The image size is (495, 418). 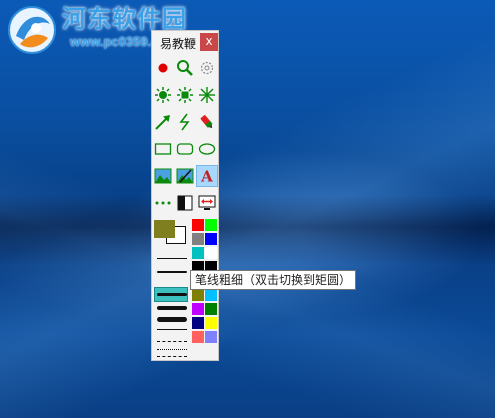 I want to click on settings-icon, so click(x=207, y=68).